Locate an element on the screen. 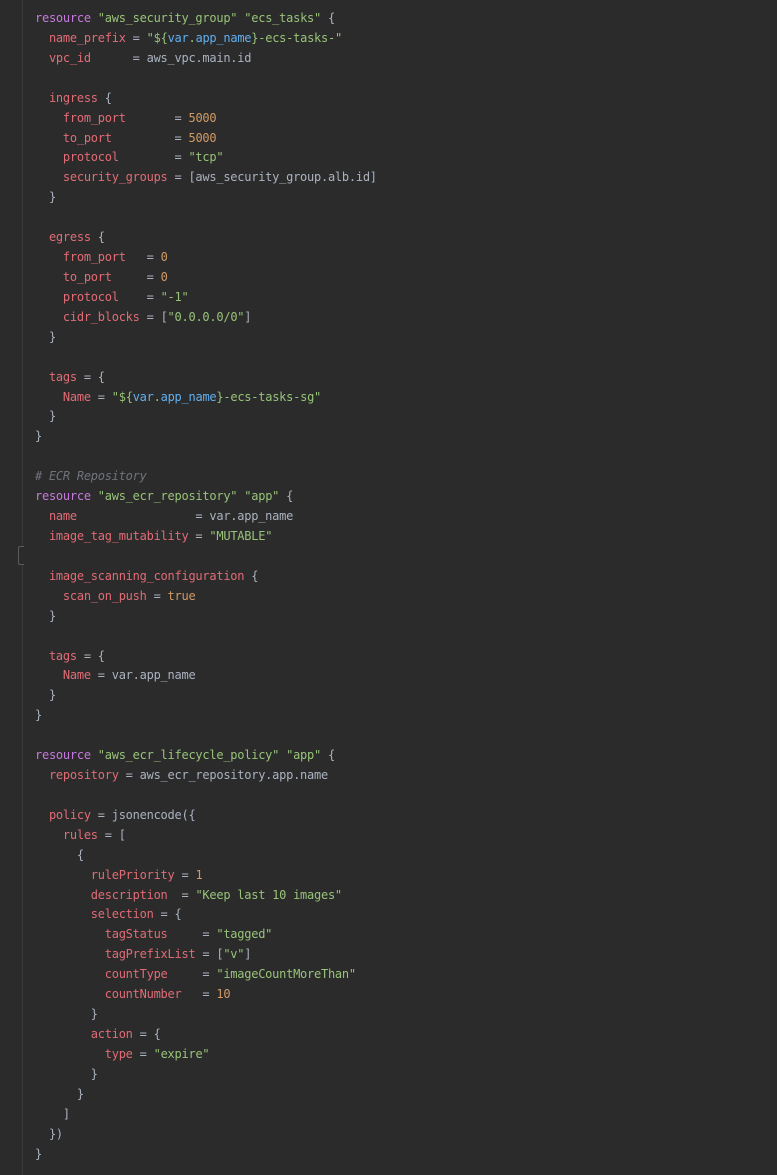  code-line: countNumber = 10 is located at coordinates (206, 995).